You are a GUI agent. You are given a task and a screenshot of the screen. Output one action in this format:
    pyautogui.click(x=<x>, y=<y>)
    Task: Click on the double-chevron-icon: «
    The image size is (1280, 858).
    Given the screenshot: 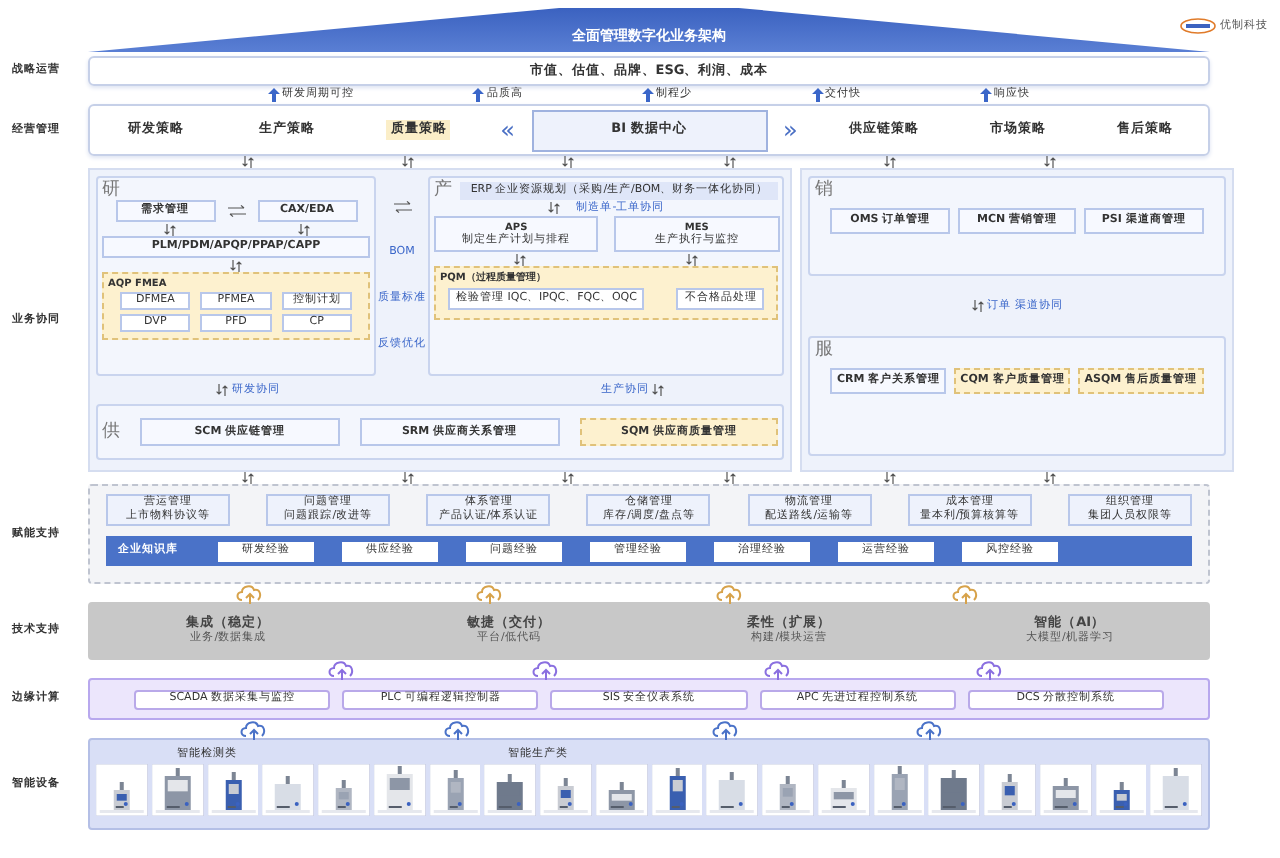 What is the action you would take?
    pyautogui.click(x=507, y=130)
    